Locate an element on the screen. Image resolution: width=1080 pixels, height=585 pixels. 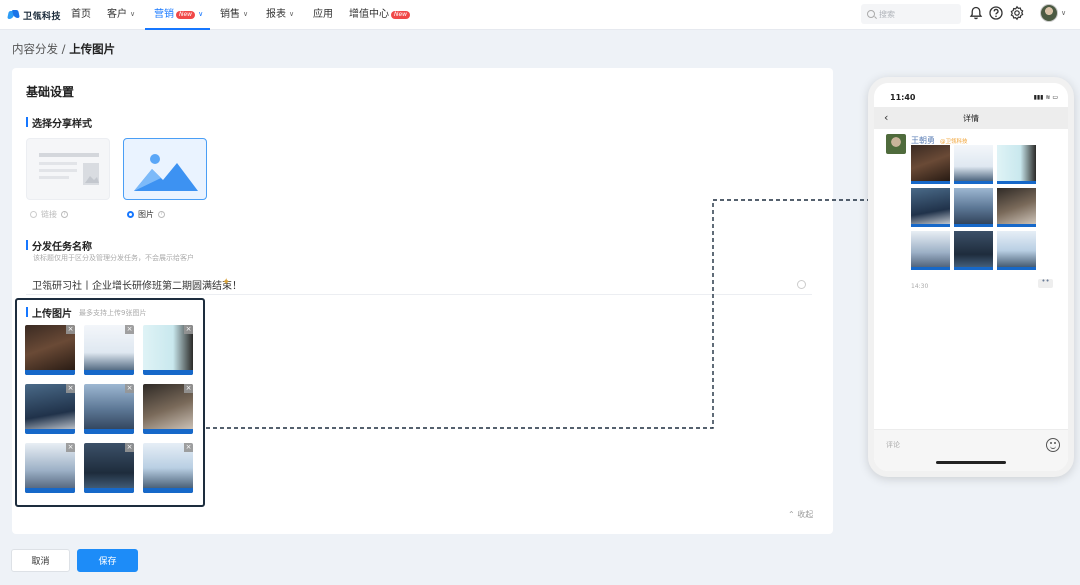
chevron-up-icon: ⌃ is located at coordinates (793, 514).